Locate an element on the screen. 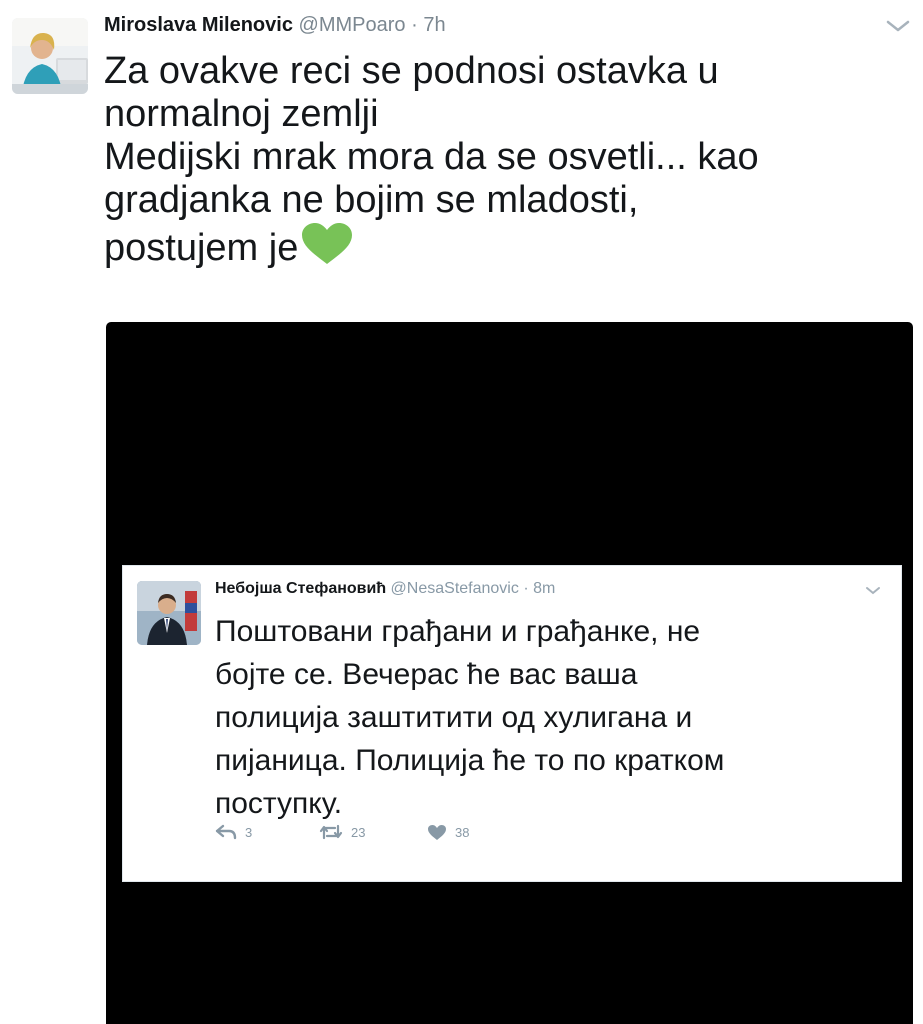  reply-icon is located at coordinates (226, 832).